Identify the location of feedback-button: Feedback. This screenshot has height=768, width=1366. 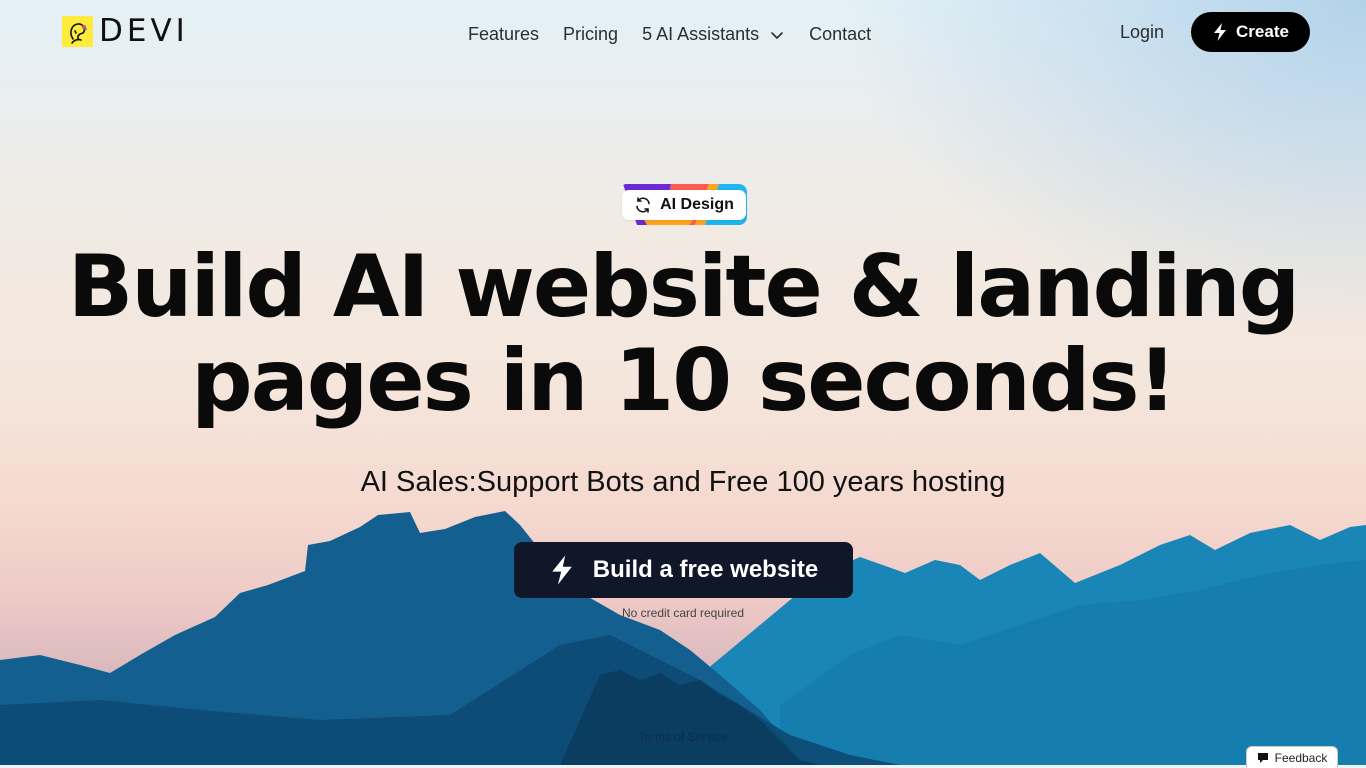
(1292, 757).